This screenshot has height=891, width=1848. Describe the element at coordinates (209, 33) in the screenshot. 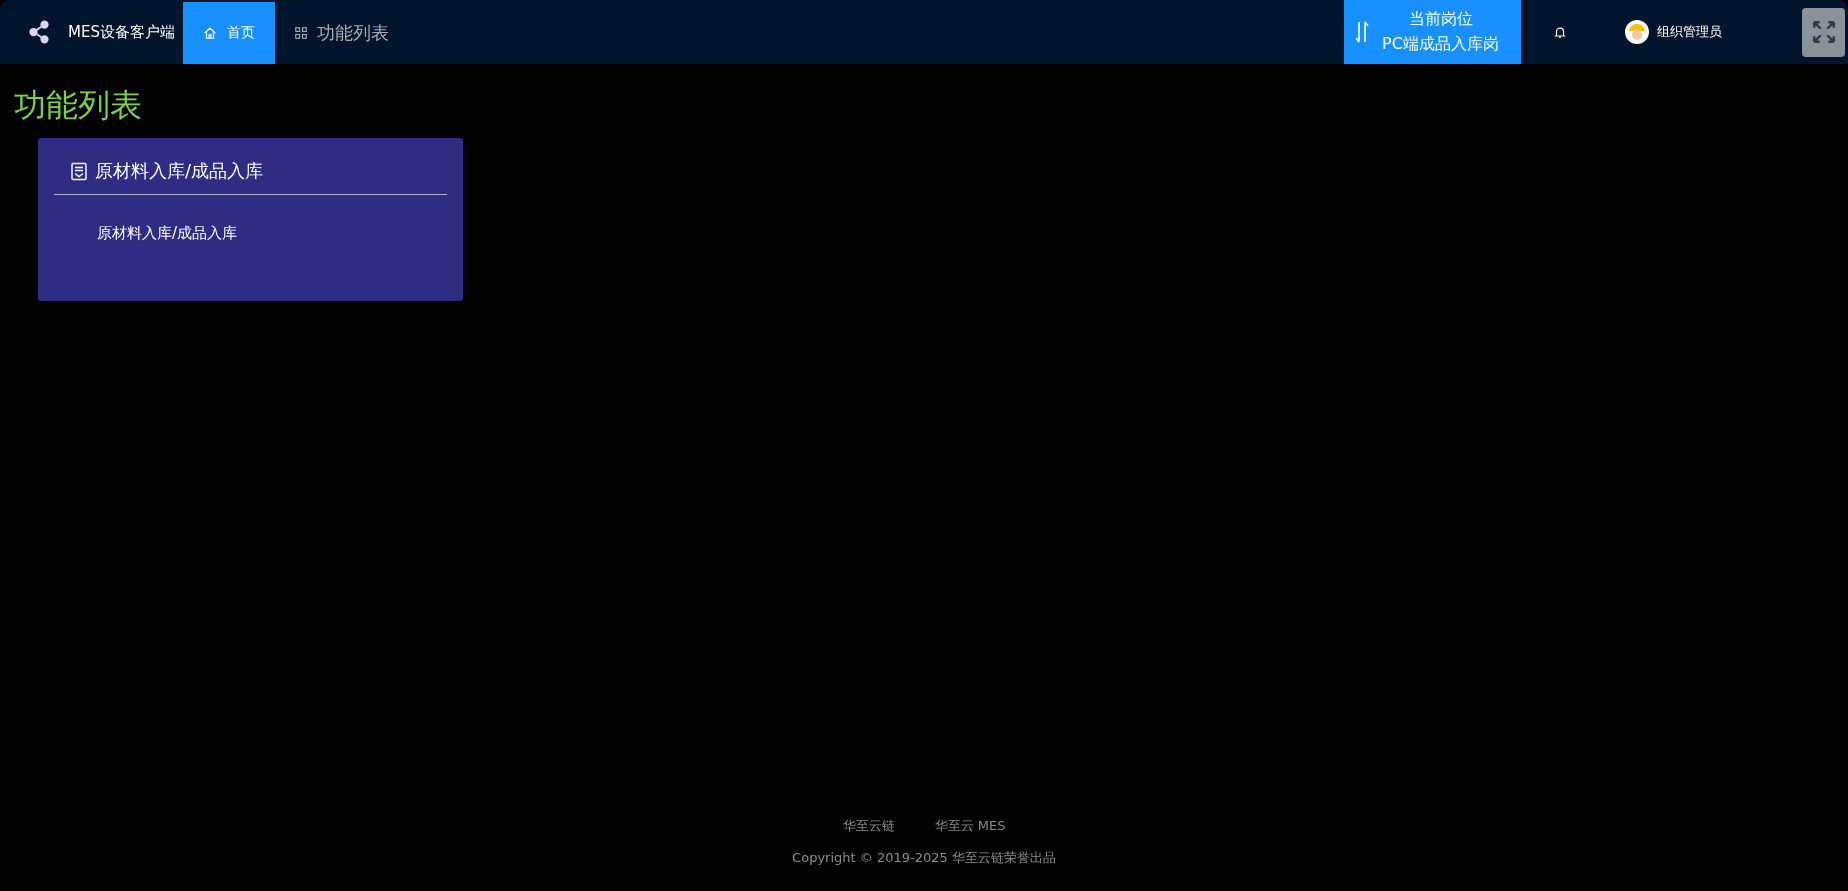

I see `home-icon` at that location.